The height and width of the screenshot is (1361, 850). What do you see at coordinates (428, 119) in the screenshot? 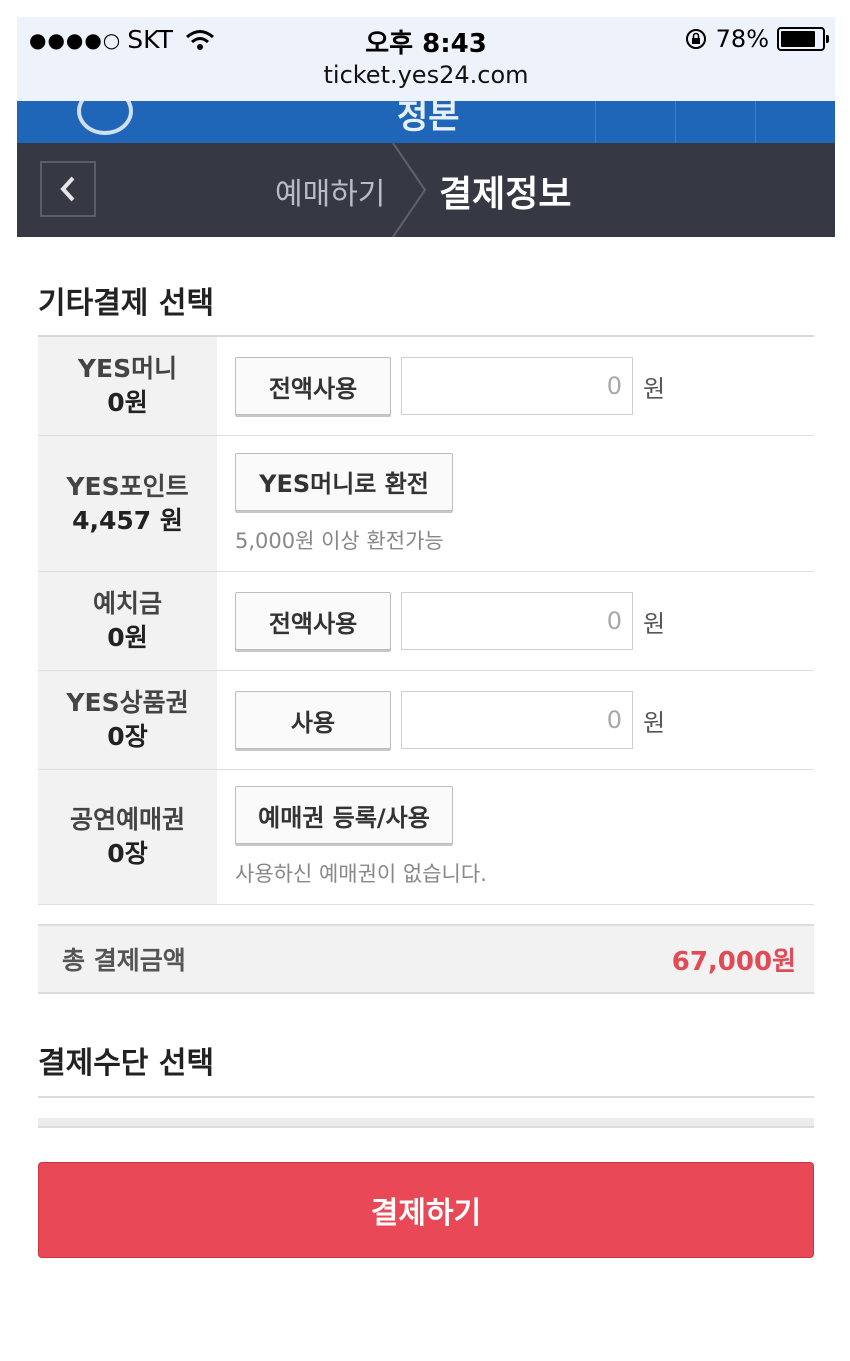
I see `site-title: 정본` at bounding box center [428, 119].